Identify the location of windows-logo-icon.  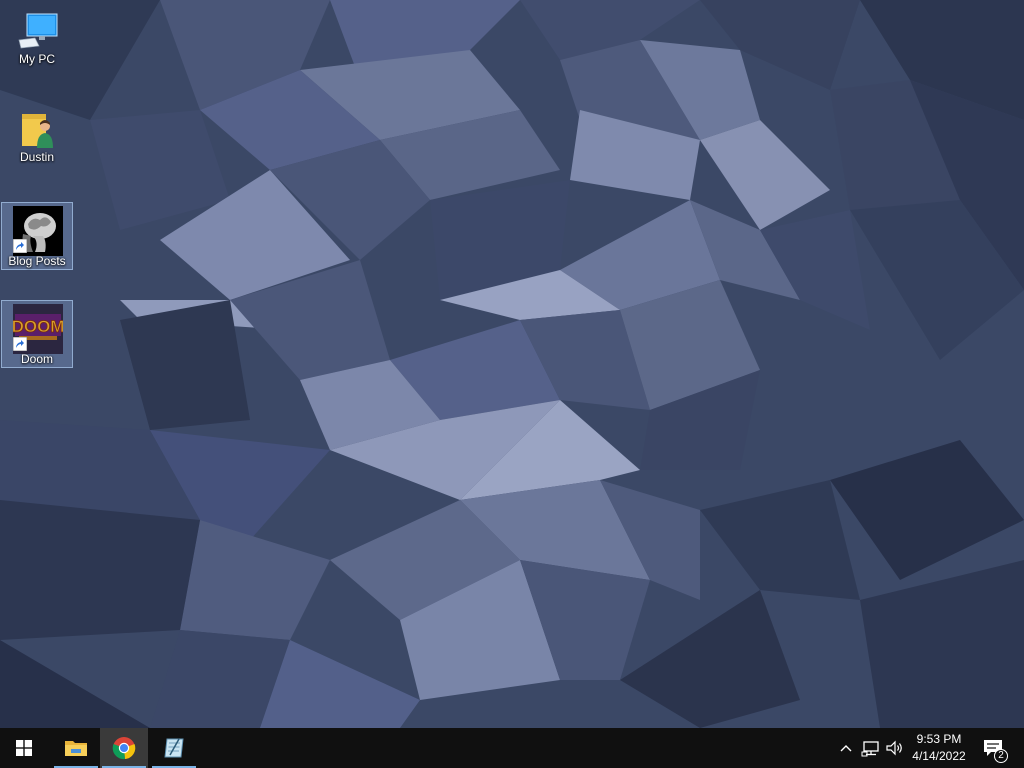
(24, 748).